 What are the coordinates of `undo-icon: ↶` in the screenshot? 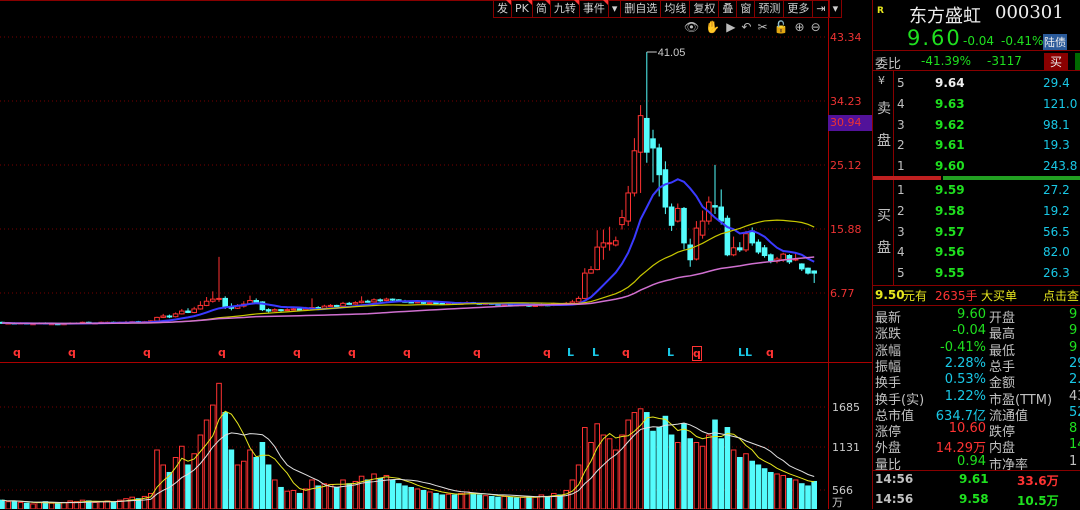 It's located at (746, 27).